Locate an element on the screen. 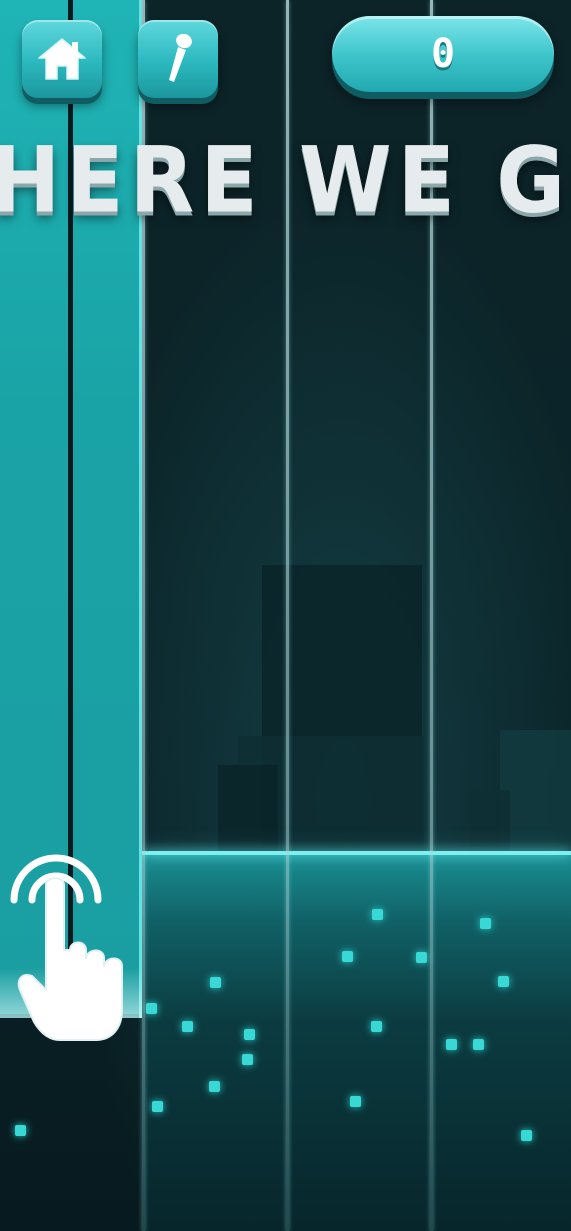 The width and height of the screenshot is (571, 1231). microphone-button is located at coordinates (178, 59).